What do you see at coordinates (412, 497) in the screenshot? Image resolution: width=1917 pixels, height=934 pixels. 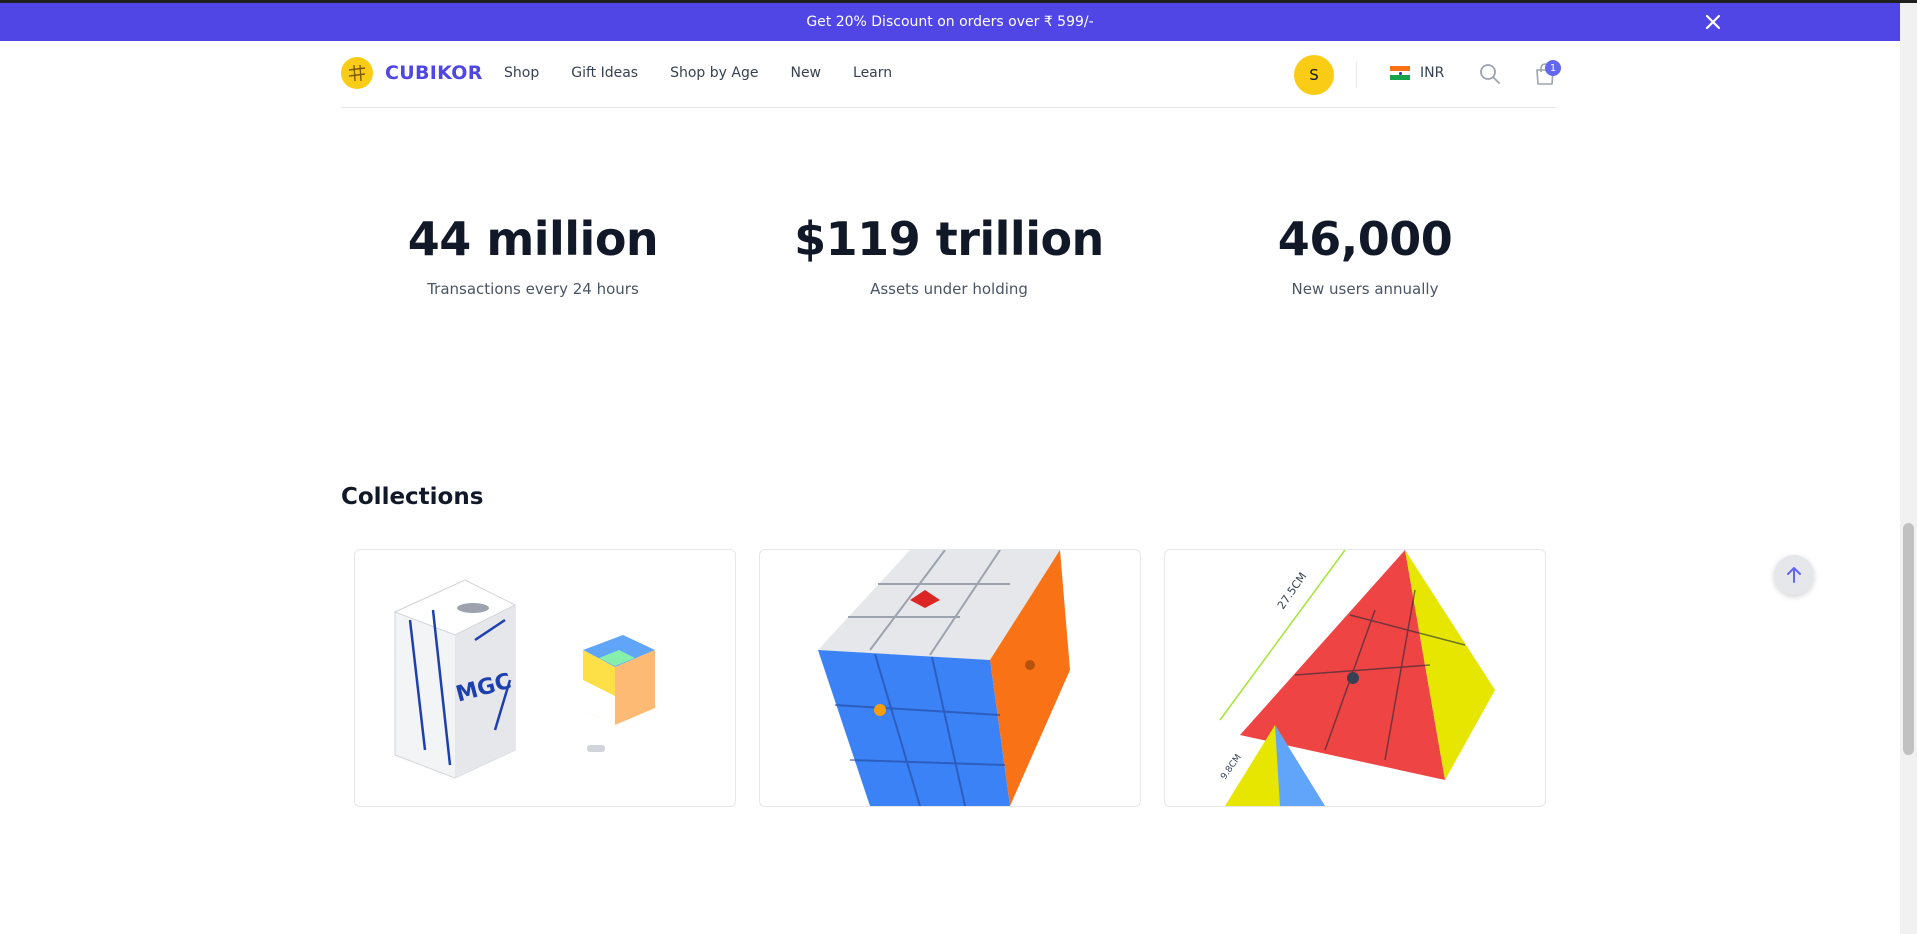 I see `collections-heading: Collections` at bounding box center [412, 497].